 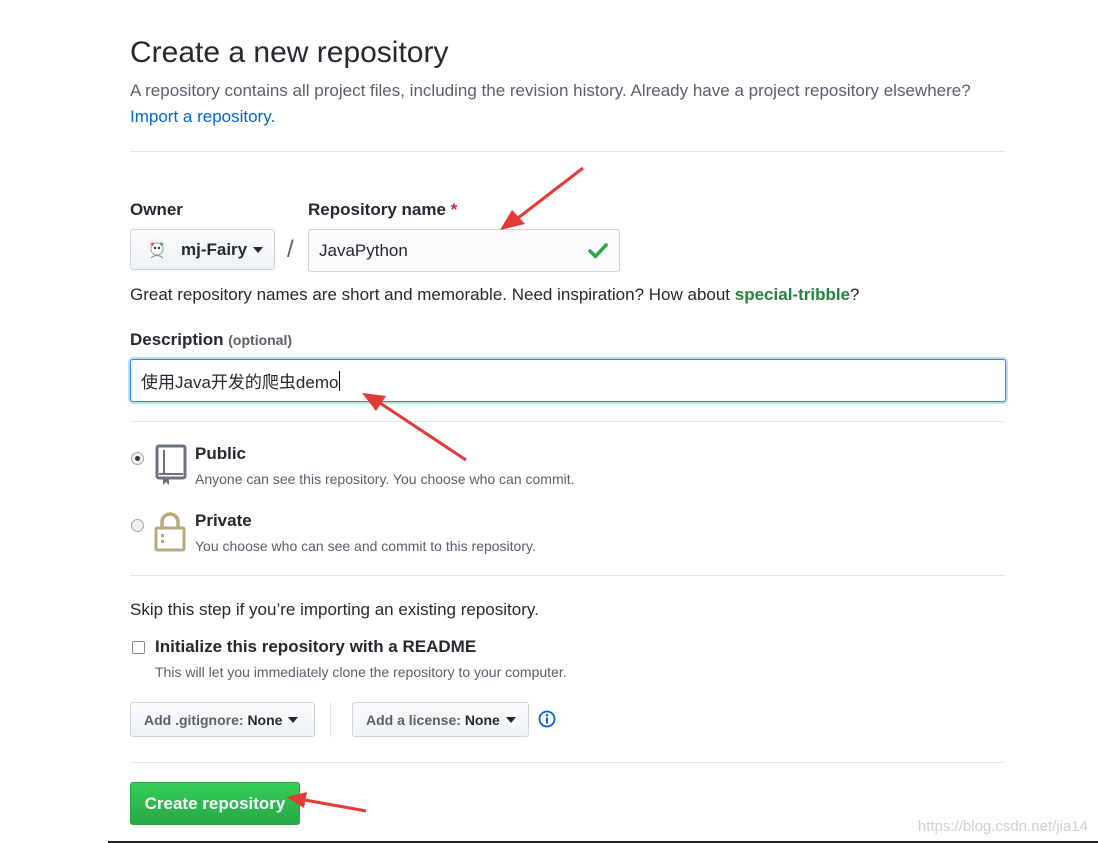 What do you see at coordinates (138, 647) in the screenshot?
I see `readme-checkbox` at bounding box center [138, 647].